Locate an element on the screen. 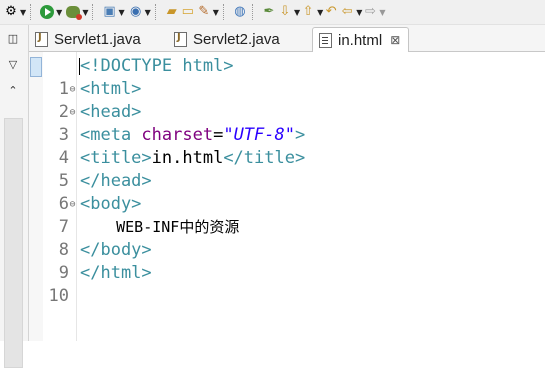 This screenshot has height=368, width=545. globe-icon: ◍ is located at coordinates (240, 12).